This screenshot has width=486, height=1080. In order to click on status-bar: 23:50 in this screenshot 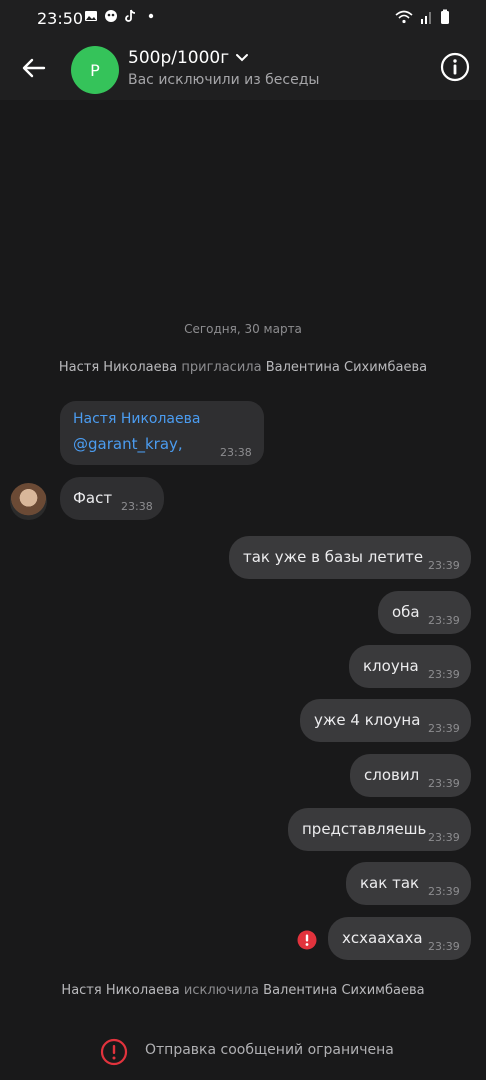, I will do `click(243, 18)`.